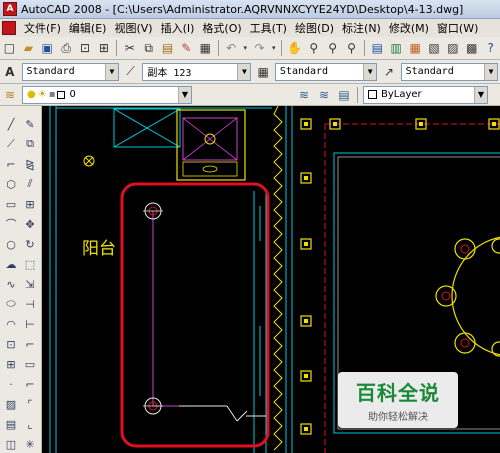 The image size is (500, 453). I want to click on spline-icon: ∿, so click(11, 284).